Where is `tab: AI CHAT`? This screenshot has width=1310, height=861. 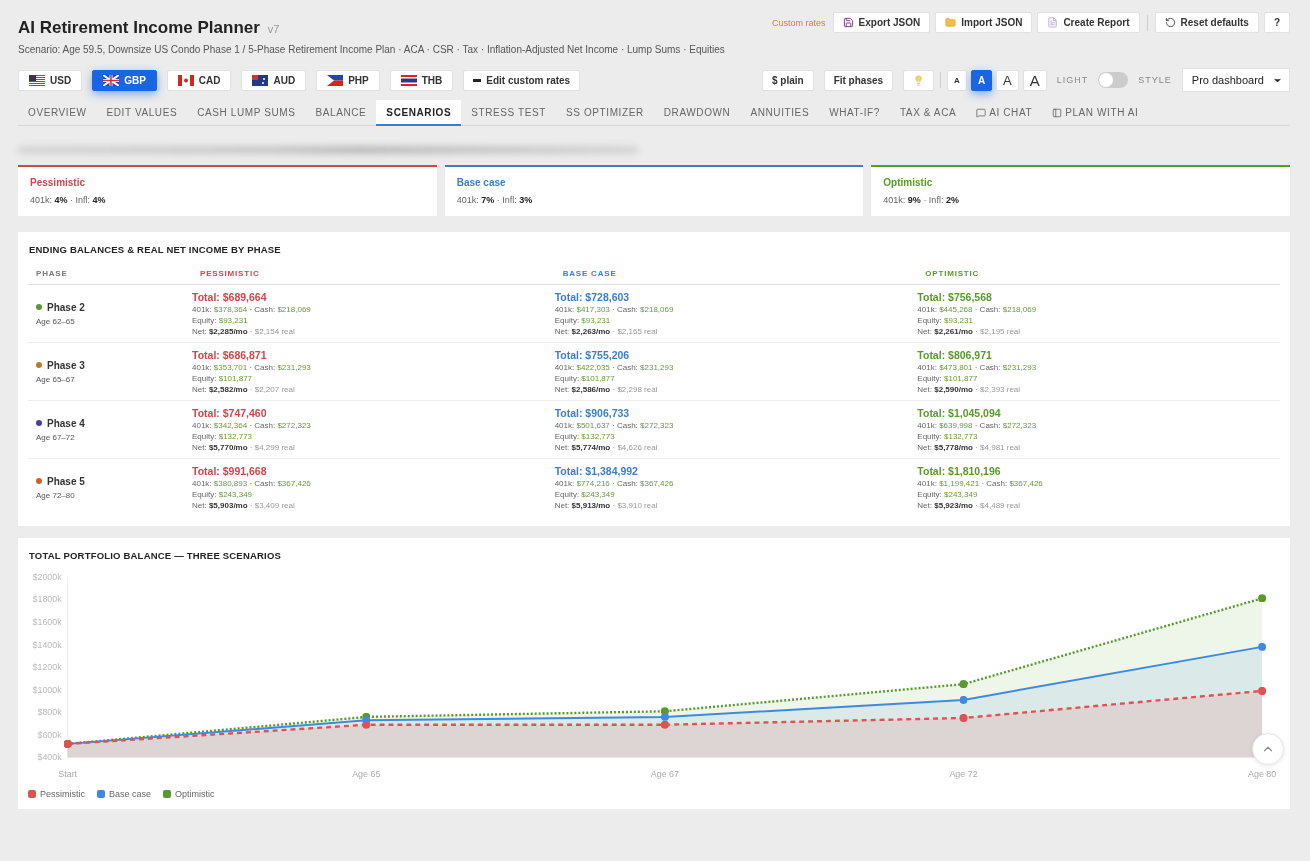 tab: AI CHAT is located at coordinates (1004, 113).